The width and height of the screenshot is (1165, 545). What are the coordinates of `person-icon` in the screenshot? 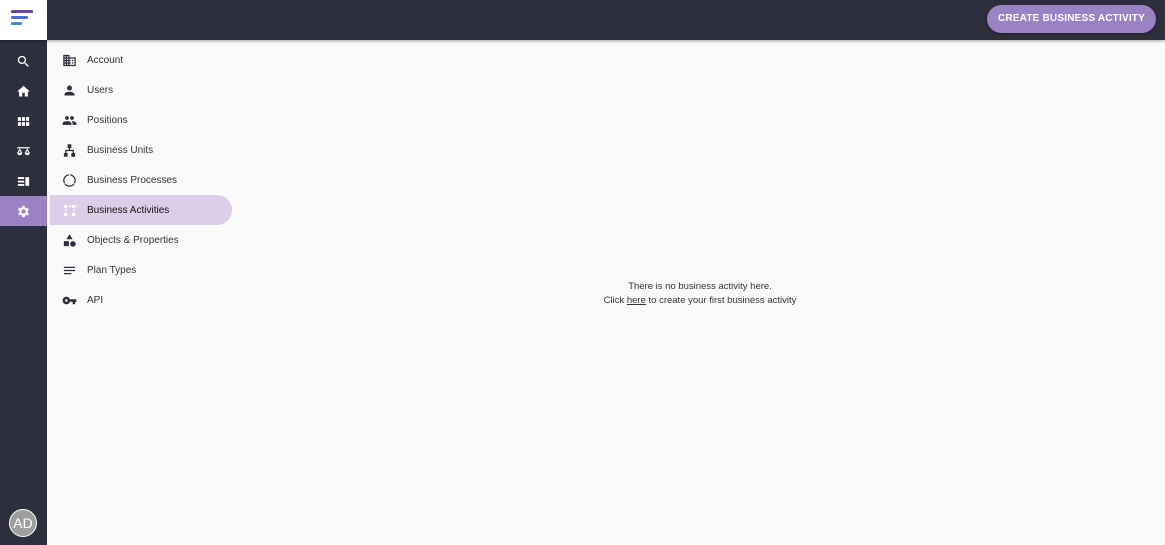 It's located at (69, 90).